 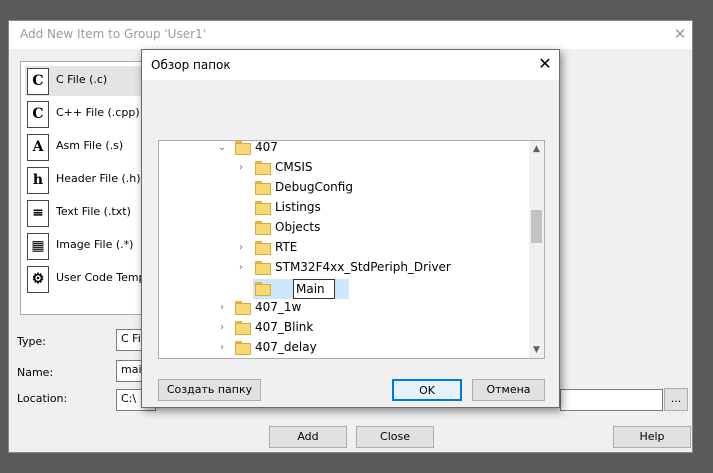 I want to click on location-input-tail, so click(x=611, y=400).